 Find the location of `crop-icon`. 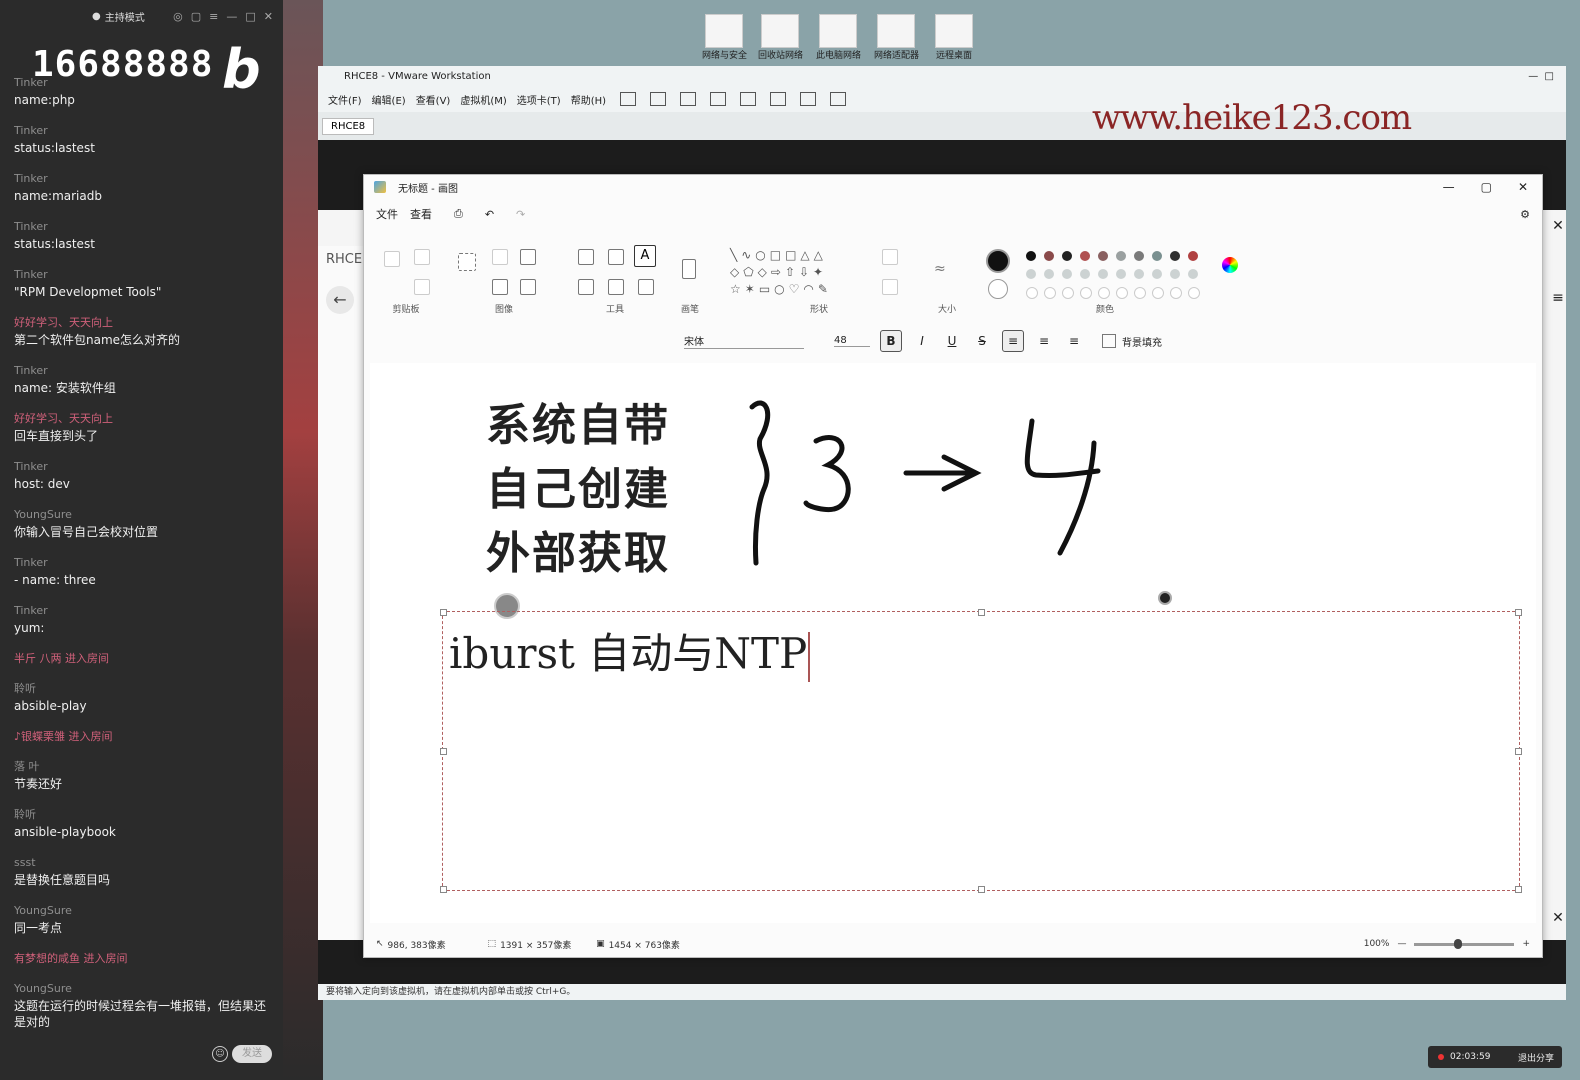

crop-icon is located at coordinates (500, 257).